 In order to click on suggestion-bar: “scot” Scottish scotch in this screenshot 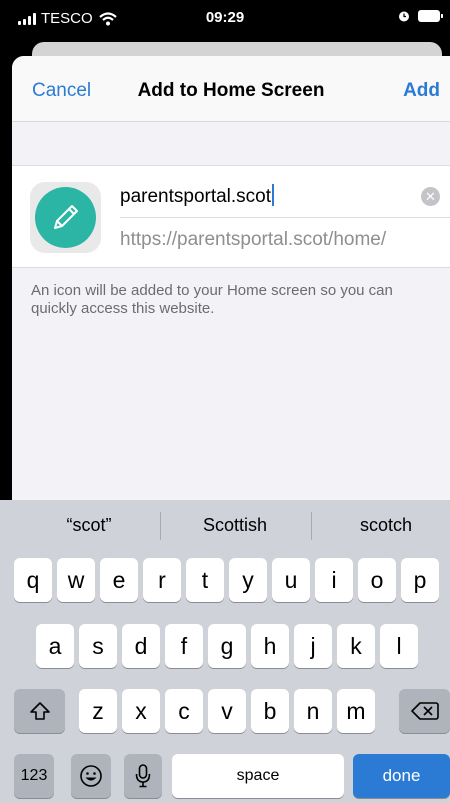, I will do `click(225, 525)`.